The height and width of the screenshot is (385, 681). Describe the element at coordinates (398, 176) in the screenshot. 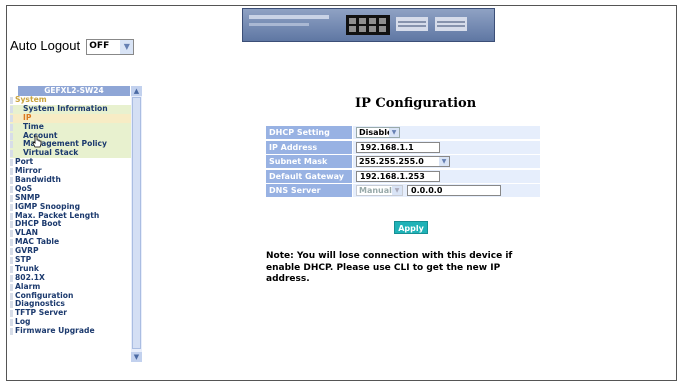

I see `default-gateway-input: 192.168.1.253` at that location.